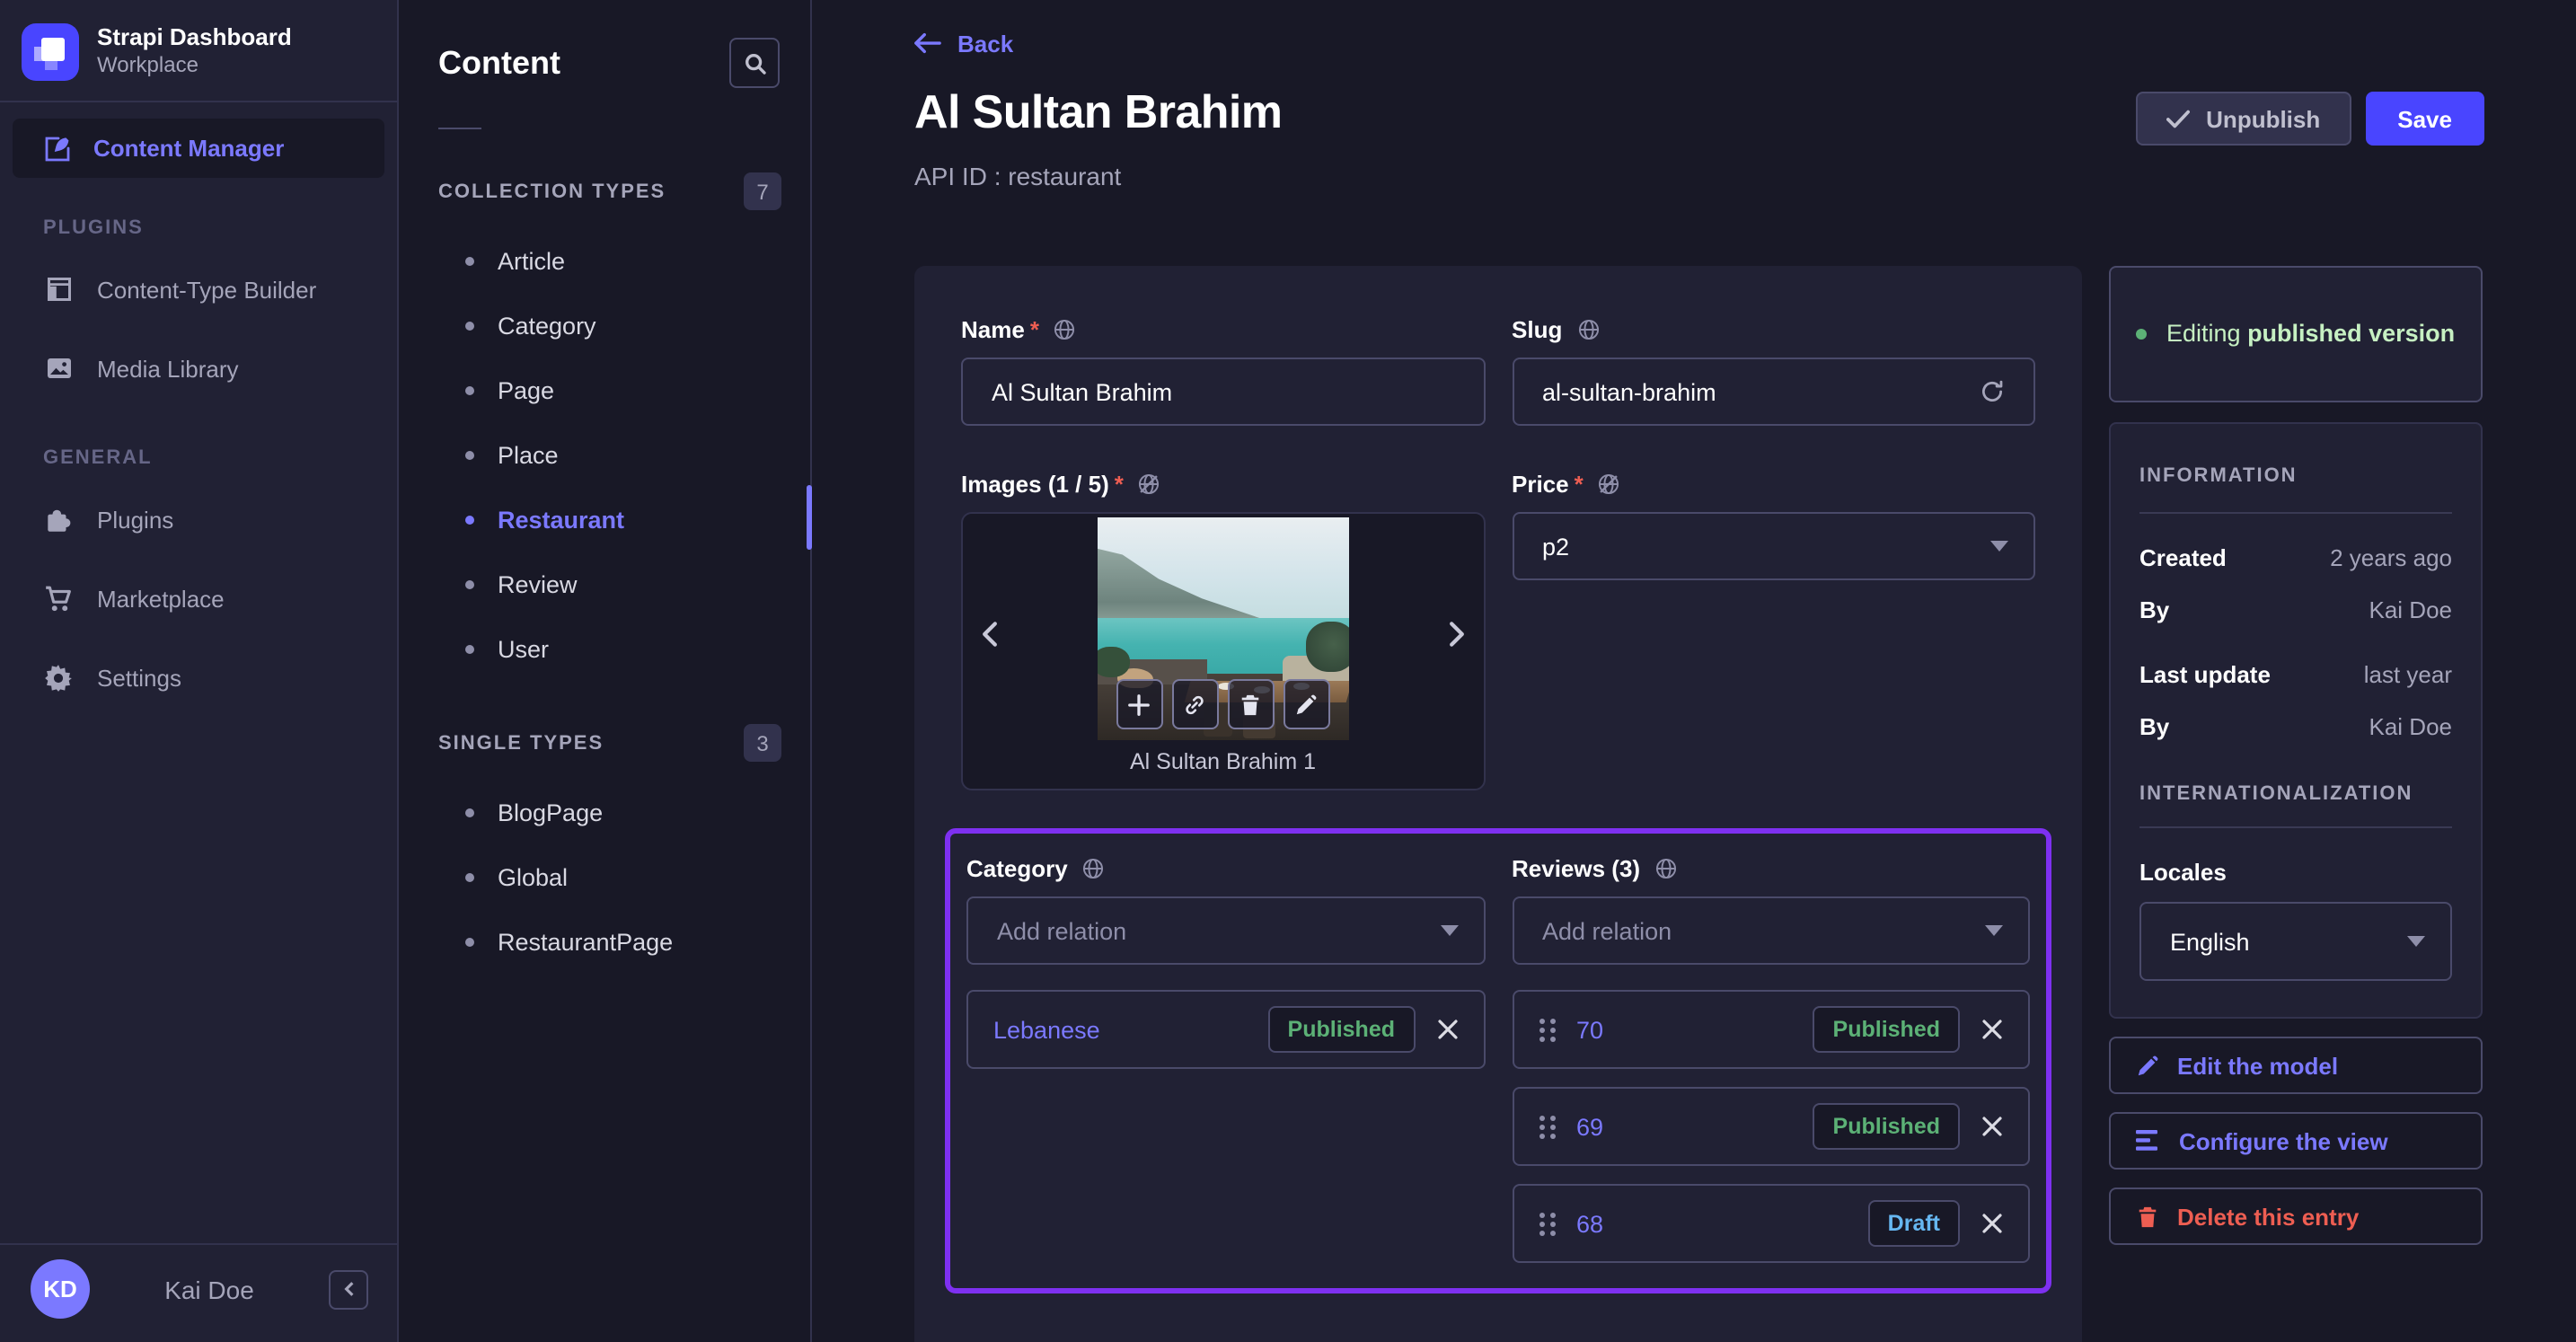 The width and height of the screenshot is (2576, 1342). What do you see at coordinates (604, 260) in the screenshot?
I see `subnav-item-article: Article` at bounding box center [604, 260].